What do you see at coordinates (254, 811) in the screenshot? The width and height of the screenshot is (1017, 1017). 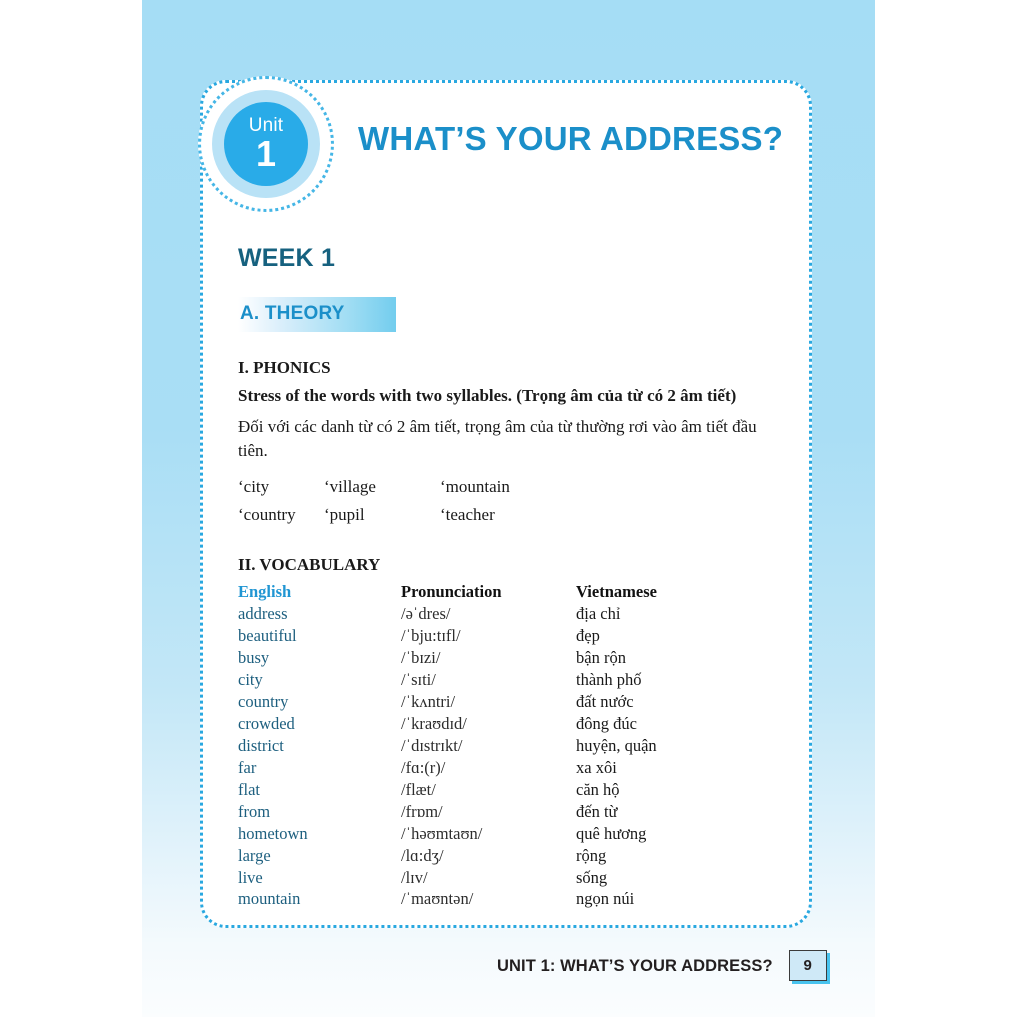 I see `cell-english: from` at bounding box center [254, 811].